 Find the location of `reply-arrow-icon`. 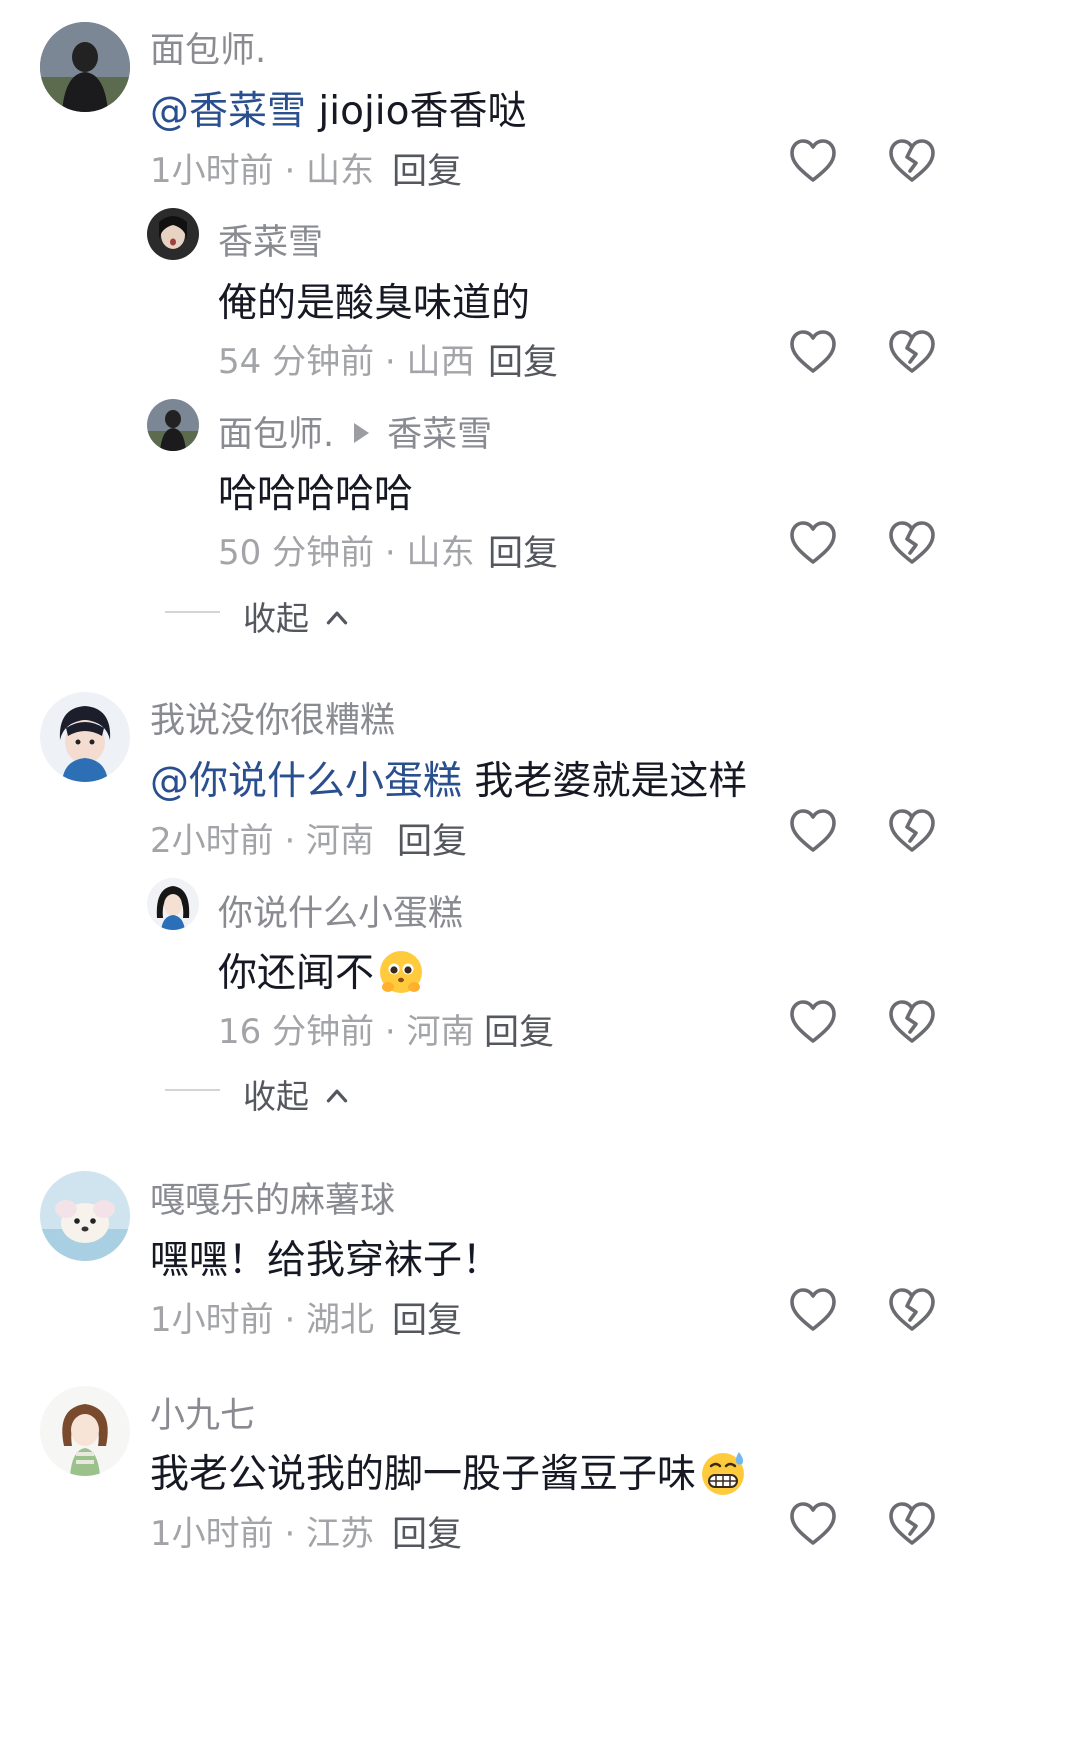

reply-arrow-icon is located at coordinates (362, 433).